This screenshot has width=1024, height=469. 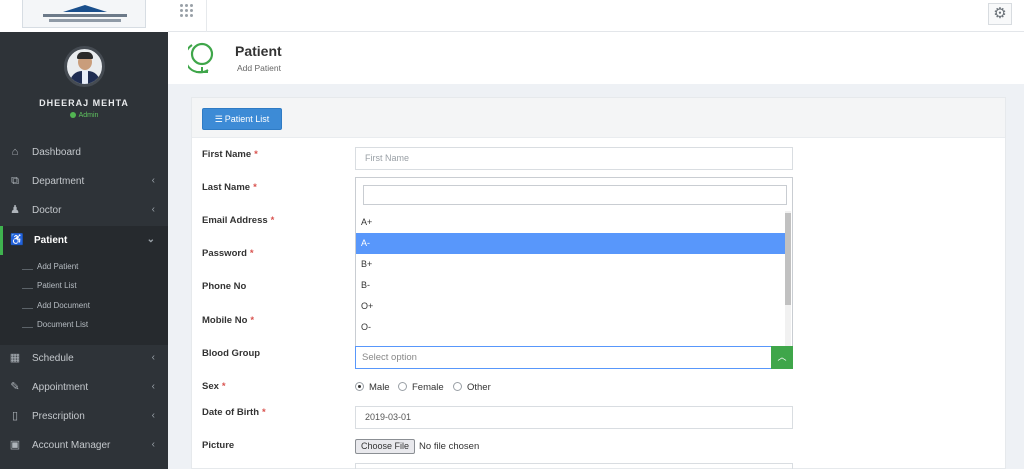 I want to click on sidebar-item-patient: ♿ Patient ⌄, so click(x=84, y=240).